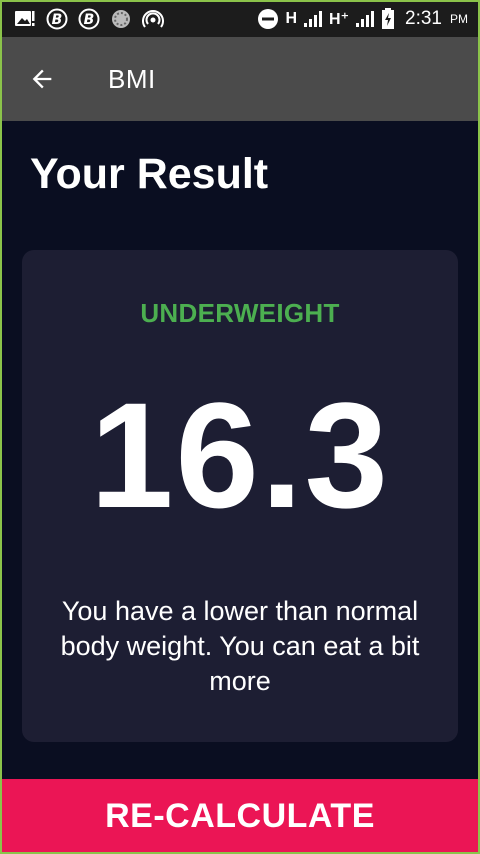  Describe the element at coordinates (291, 18) in the screenshot. I see `network-type-1: H` at that location.